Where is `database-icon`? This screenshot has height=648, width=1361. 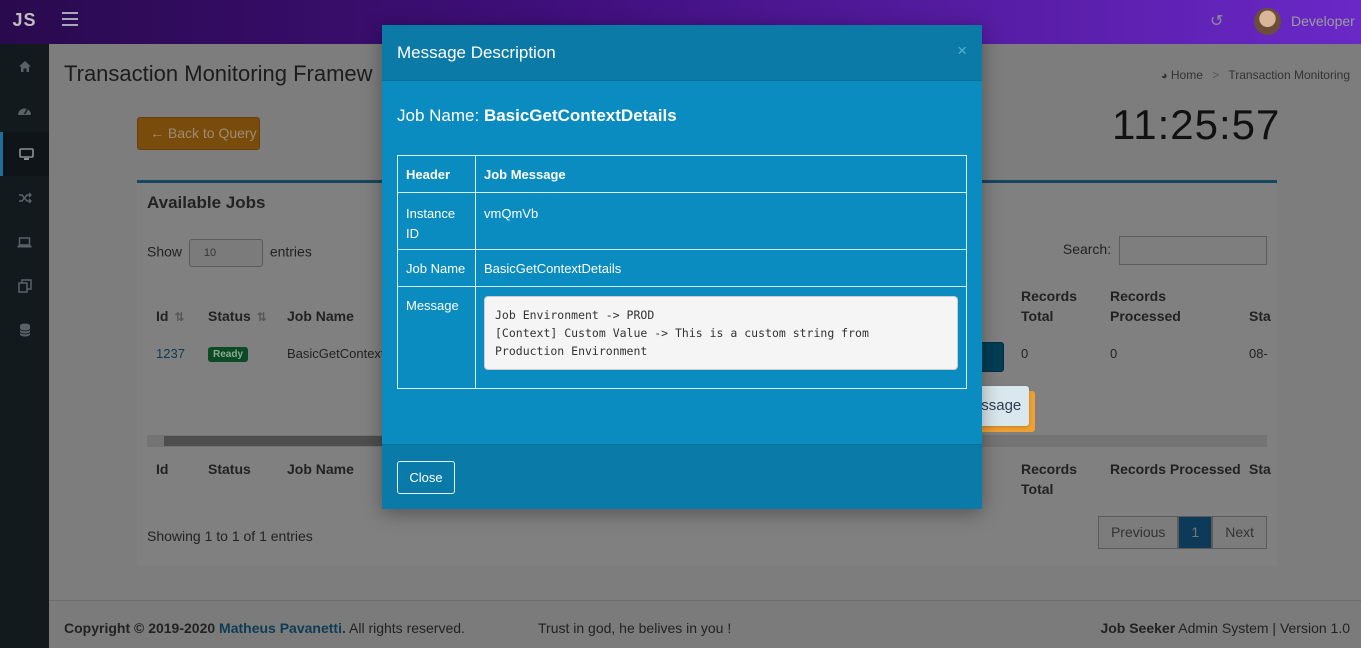 database-icon is located at coordinates (24, 330).